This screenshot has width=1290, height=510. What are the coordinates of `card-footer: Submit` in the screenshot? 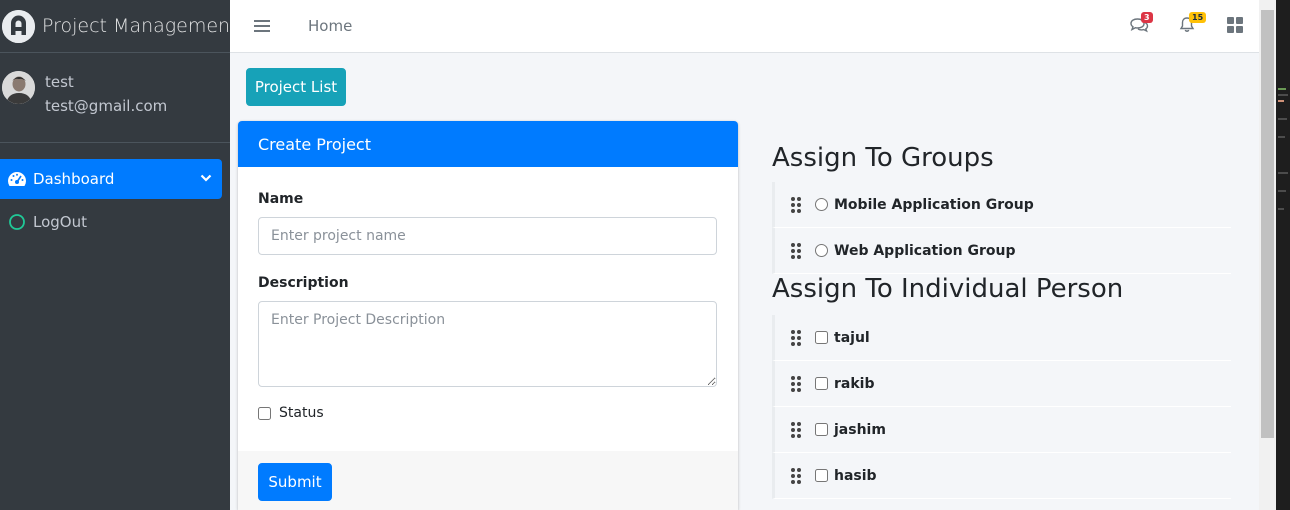 It's located at (488, 480).